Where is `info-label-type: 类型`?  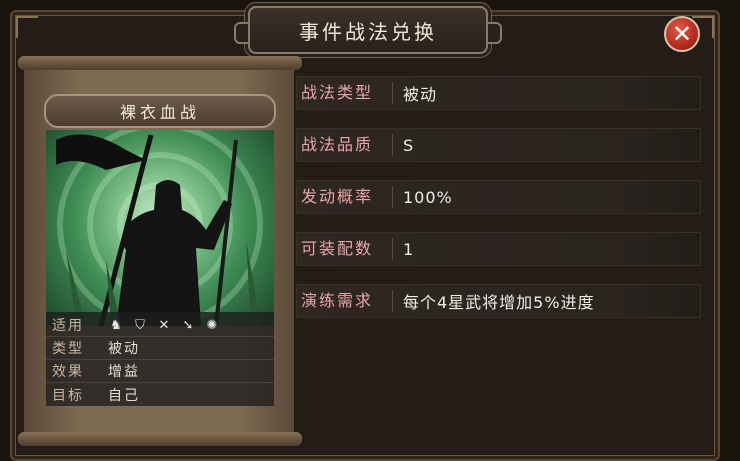 info-label-type: 类型 is located at coordinates (68, 349).